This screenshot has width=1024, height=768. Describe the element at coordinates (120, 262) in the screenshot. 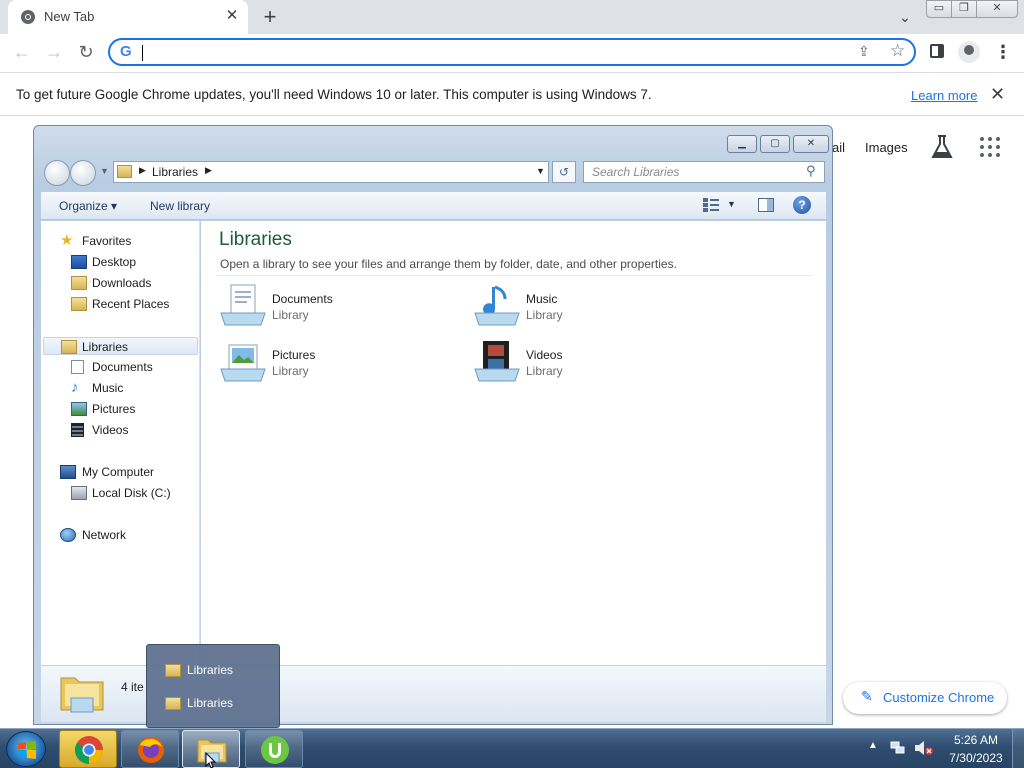

I see `nav-desktop: Desktop` at that location.